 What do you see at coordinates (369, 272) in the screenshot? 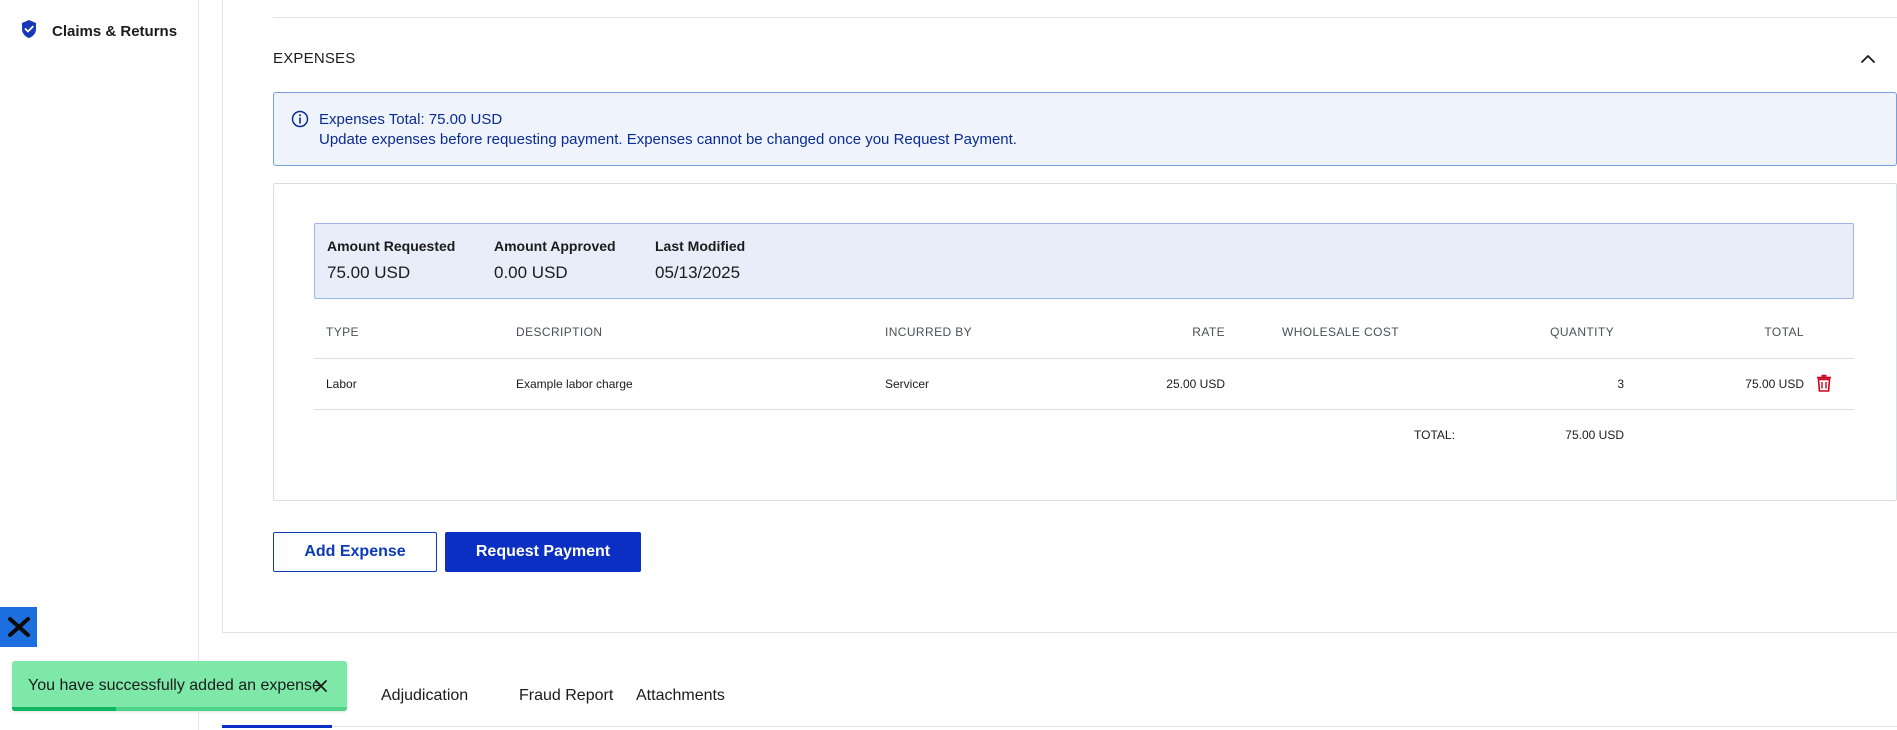
I see `amount-requested-value: 75.00 USD` at bounding box center [369, 272].